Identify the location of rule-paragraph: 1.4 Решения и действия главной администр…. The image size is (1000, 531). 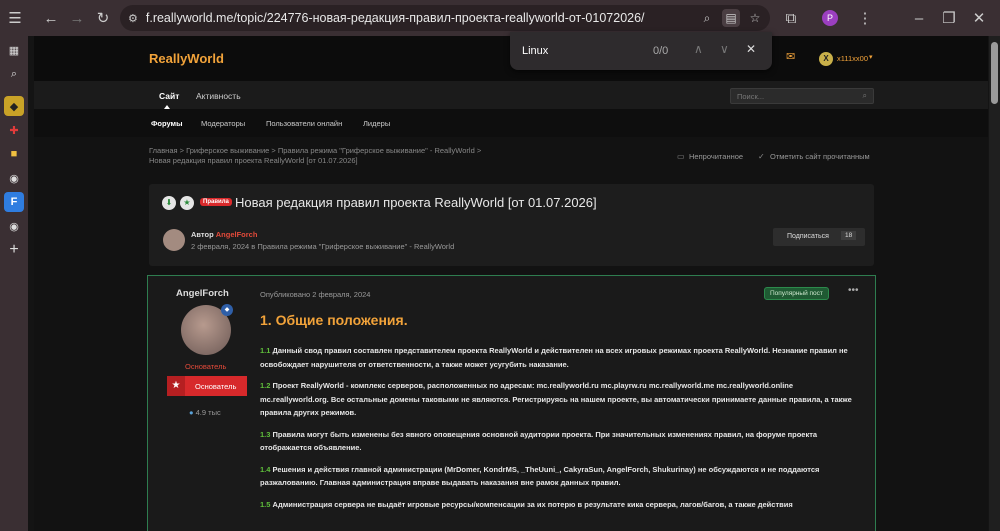
(540, 476).